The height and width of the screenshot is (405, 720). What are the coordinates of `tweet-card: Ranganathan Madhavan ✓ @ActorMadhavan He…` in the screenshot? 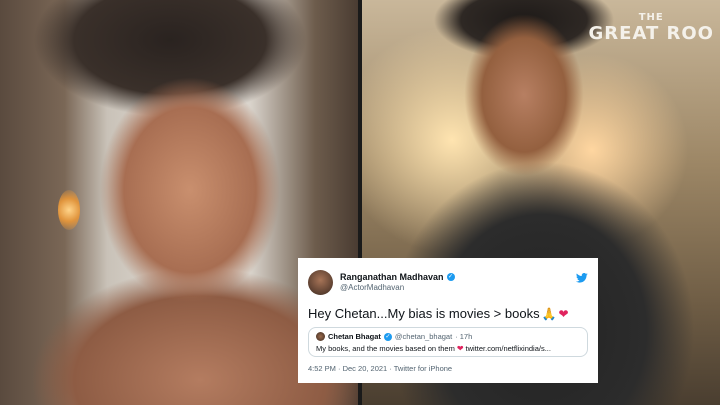 It's located at (448, 320).